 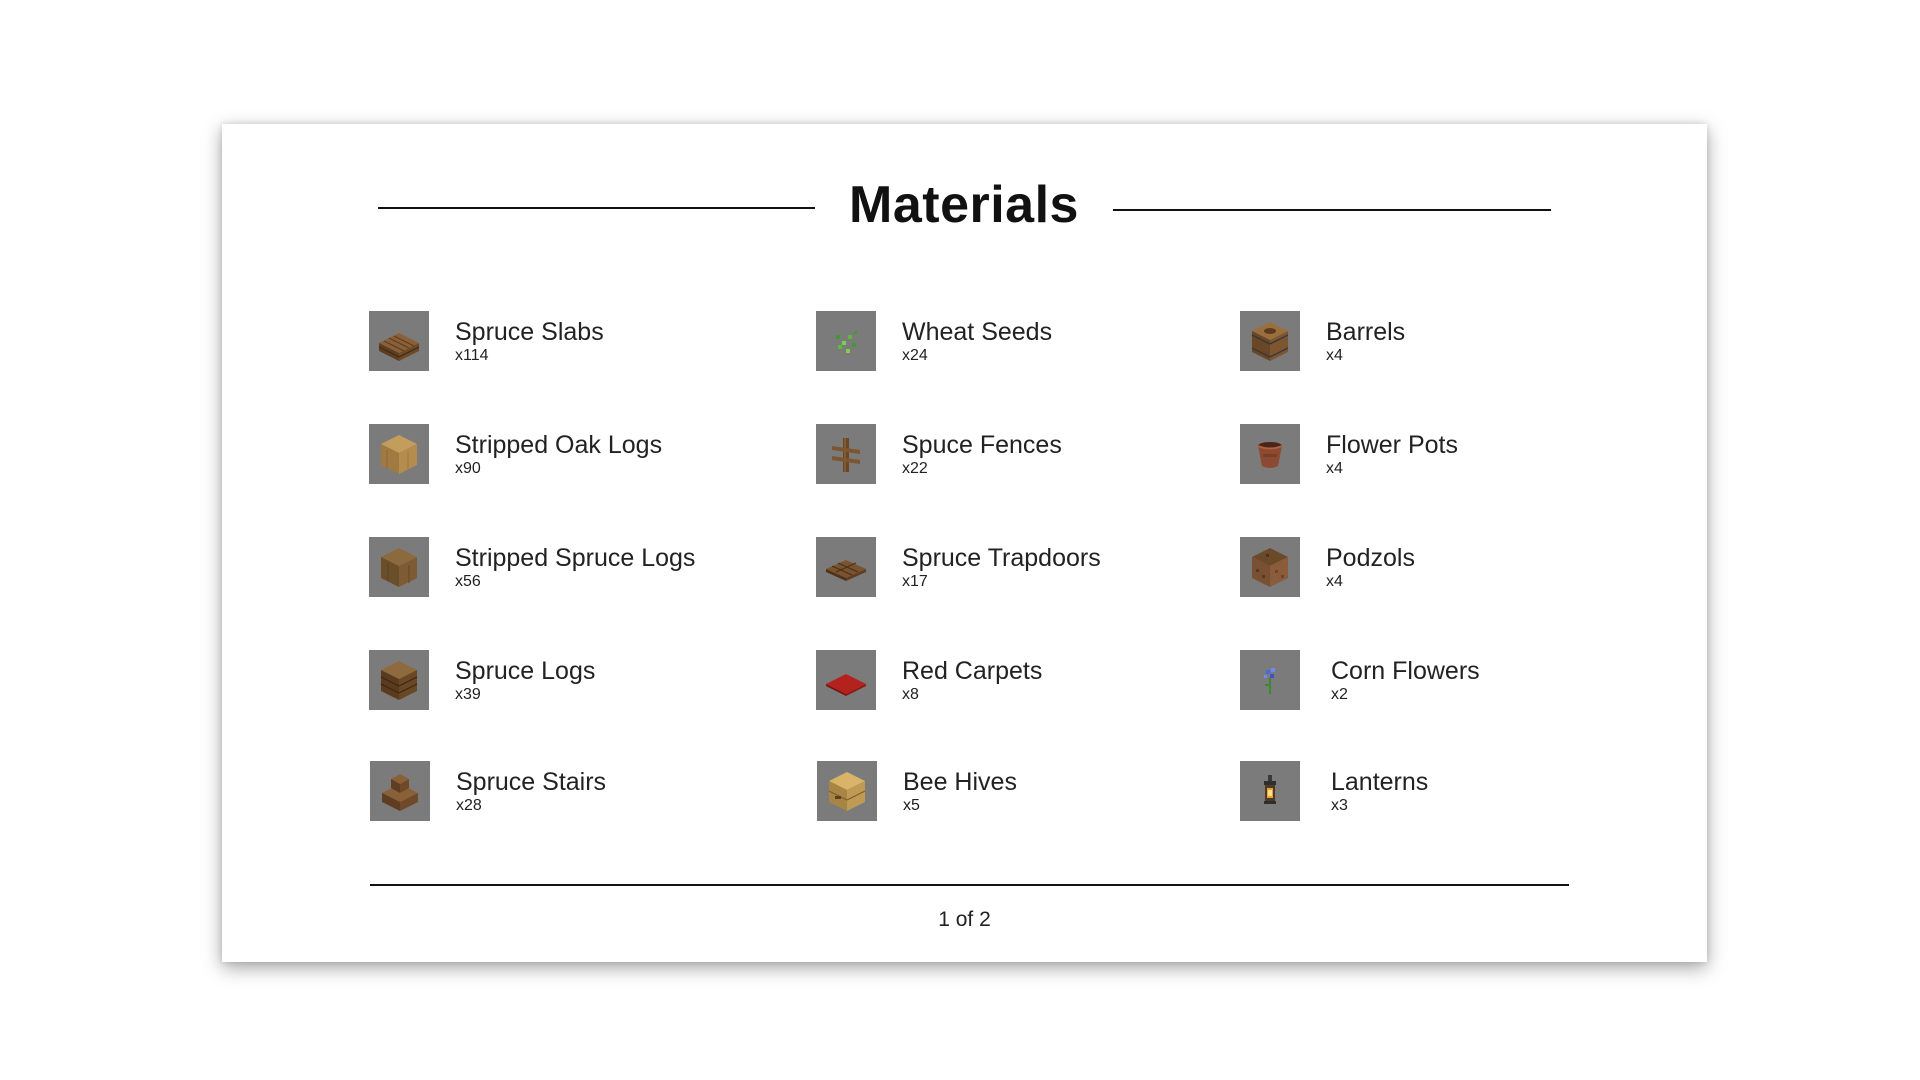 What do you see at coordinates (982, 445) in the screenshot?
I see `item-name: Spuce Fences` at bounding box center [982, 445].